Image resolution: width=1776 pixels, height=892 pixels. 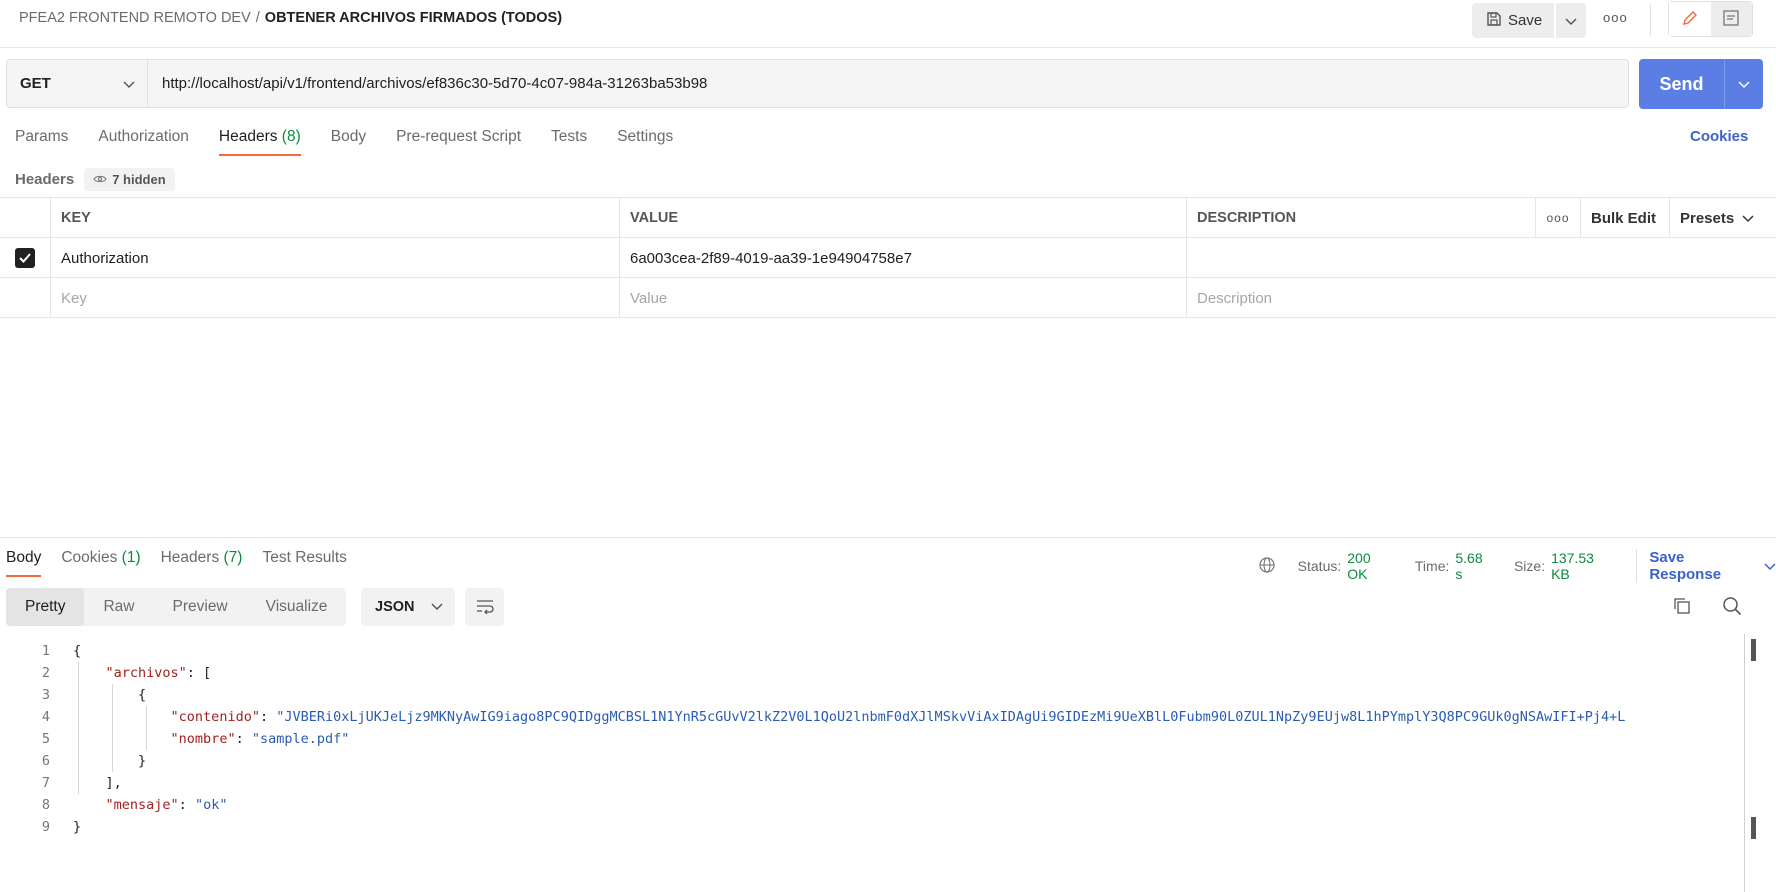 I want to click on send-options-button, so click(x=1744, y=84).